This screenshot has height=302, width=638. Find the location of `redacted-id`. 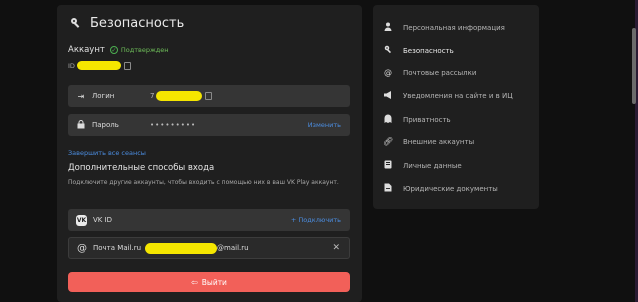

redacted-id is located at coordinates (98, 65).